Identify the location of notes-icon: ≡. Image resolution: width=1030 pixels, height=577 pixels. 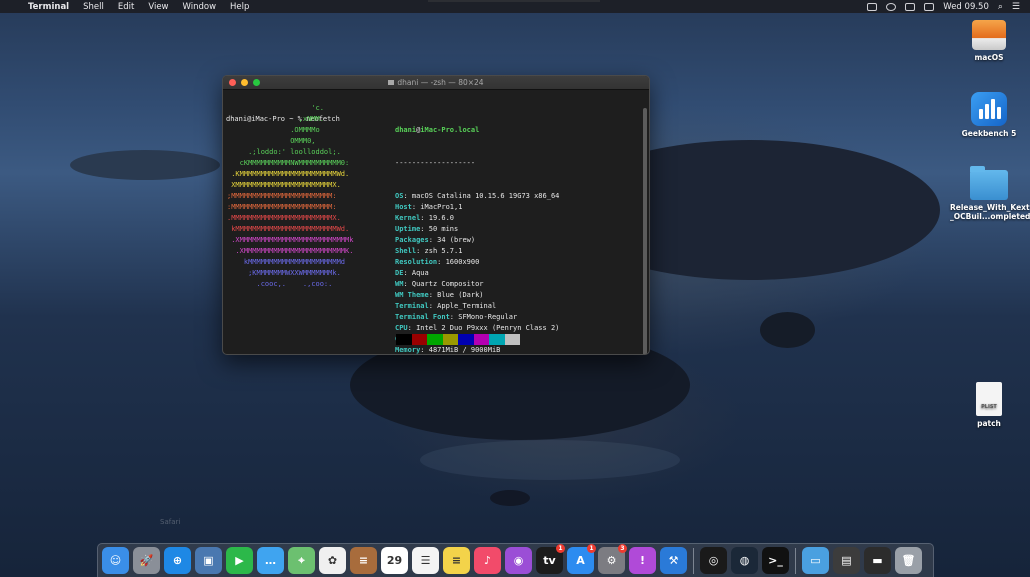
(456, 560).